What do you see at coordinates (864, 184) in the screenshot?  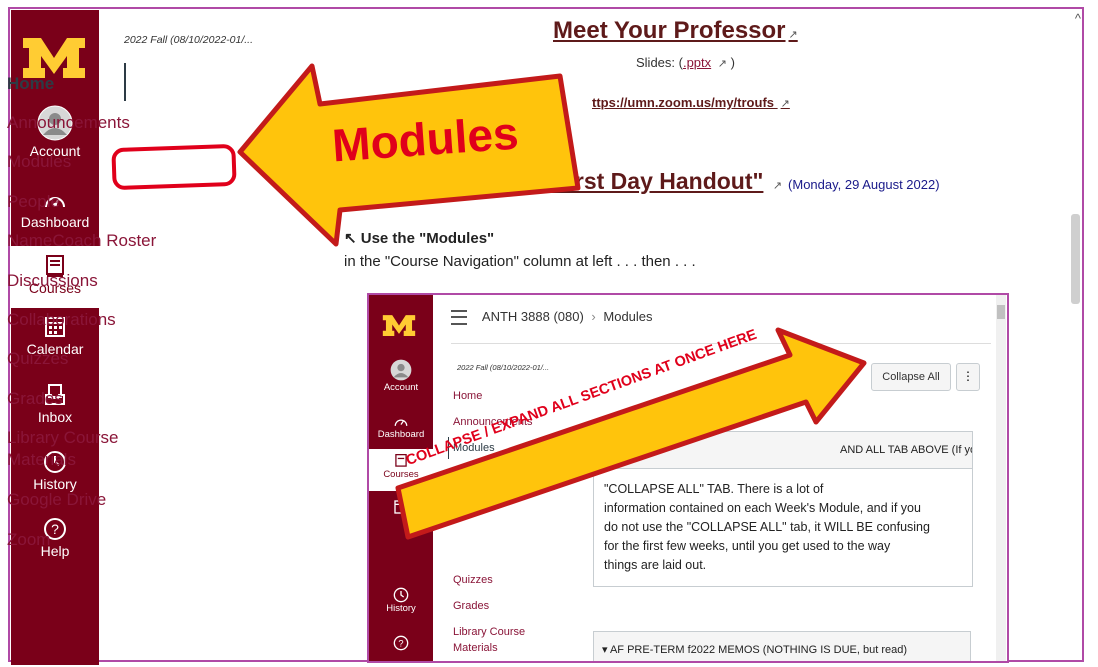 I see `handout-date: (Monday, 29 August 2022)` at bounding box center [864, 184].